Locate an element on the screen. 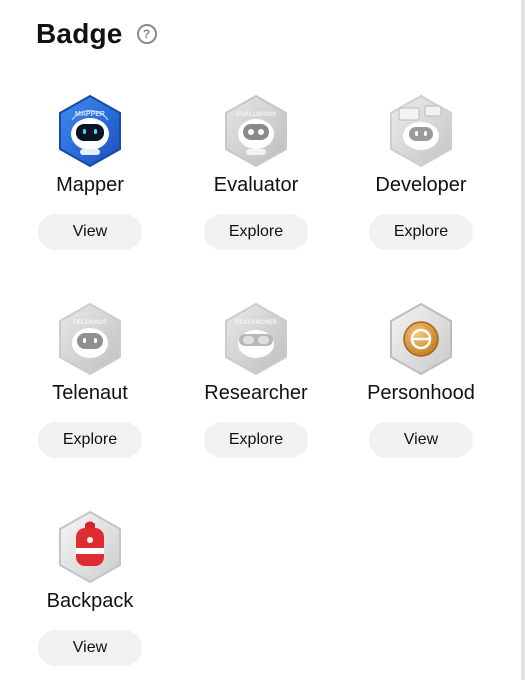  developer-badge-icon is located at coordinates (421, 131).